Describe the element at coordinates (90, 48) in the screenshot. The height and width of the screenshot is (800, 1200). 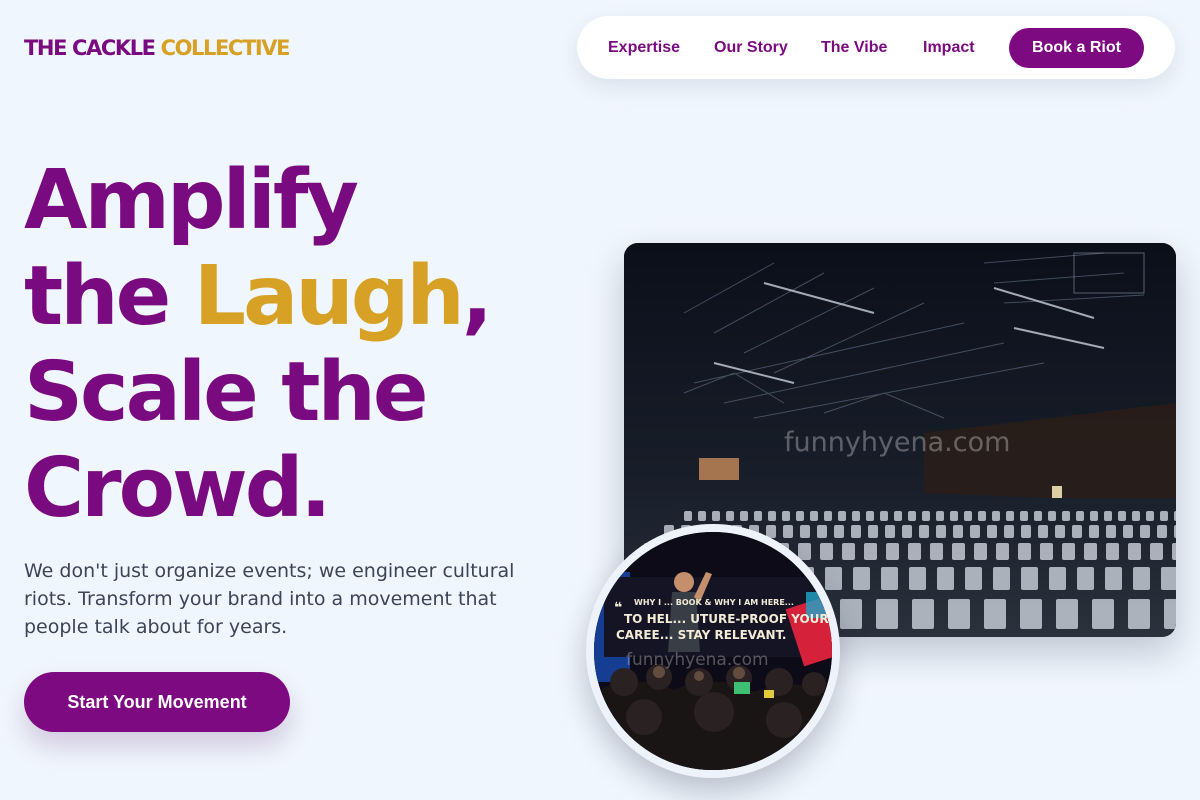
I see `brand-name-part1: THE CACKLE` at that location.